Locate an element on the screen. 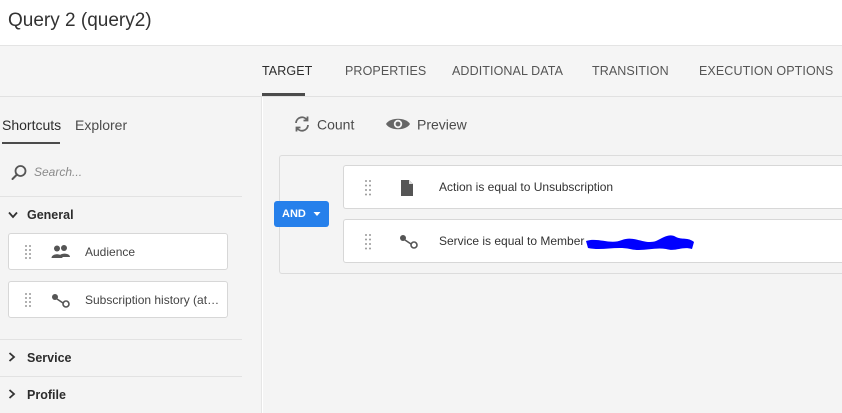 This screenshot has height=413, width=842. condition-row: Action is equal to Unsubscription is located at coordinates (592, 187).